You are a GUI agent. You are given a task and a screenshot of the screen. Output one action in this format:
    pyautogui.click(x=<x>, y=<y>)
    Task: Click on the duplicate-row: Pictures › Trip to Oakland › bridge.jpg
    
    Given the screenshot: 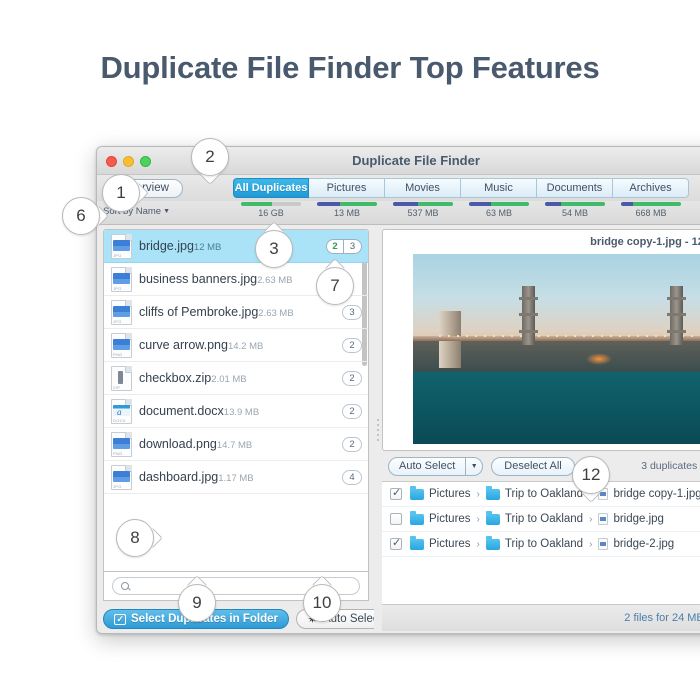 What is the action you would take?
    pyautogui.click(x=541, y=519)
    